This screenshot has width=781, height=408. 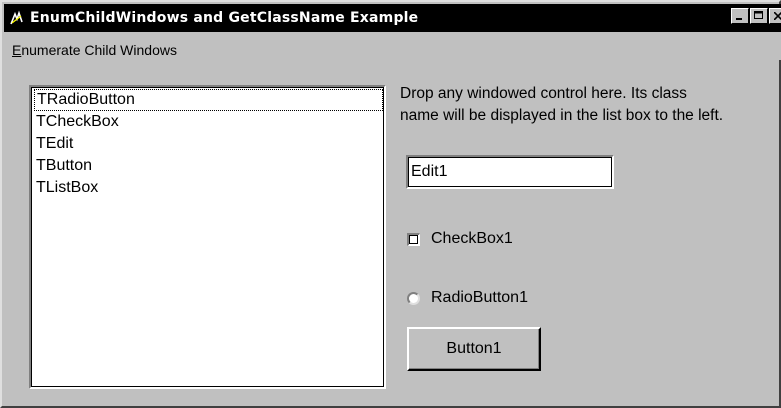 What do you see at coordinates (17, 50) in the screenshot?
I see `menu-accelerator-key: E` at bounding box center [17, 50].